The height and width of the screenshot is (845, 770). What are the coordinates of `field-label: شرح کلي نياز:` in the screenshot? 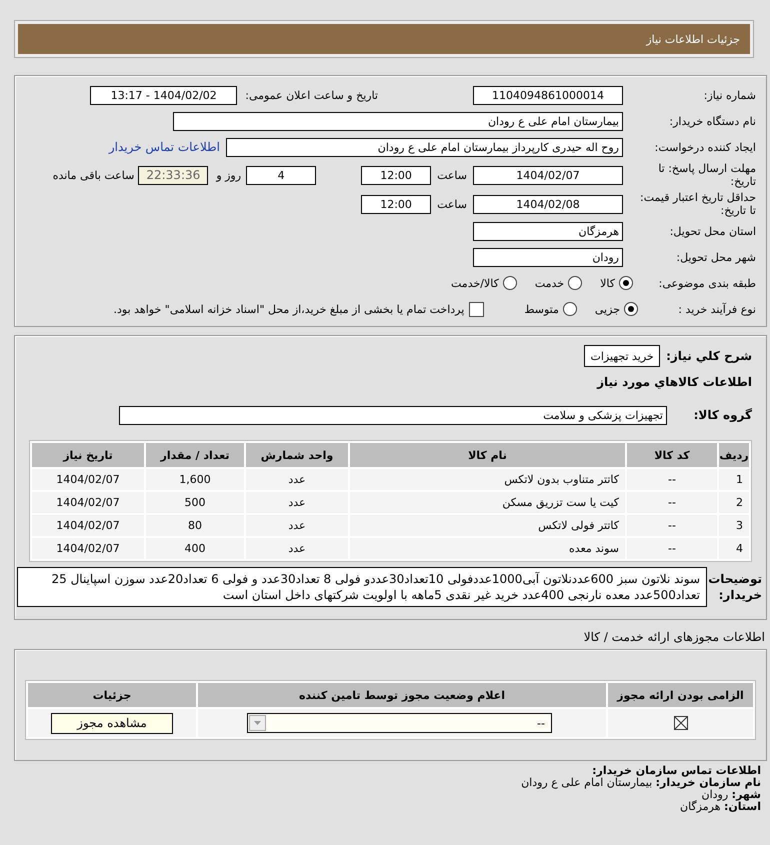 It's located at (709, 356).